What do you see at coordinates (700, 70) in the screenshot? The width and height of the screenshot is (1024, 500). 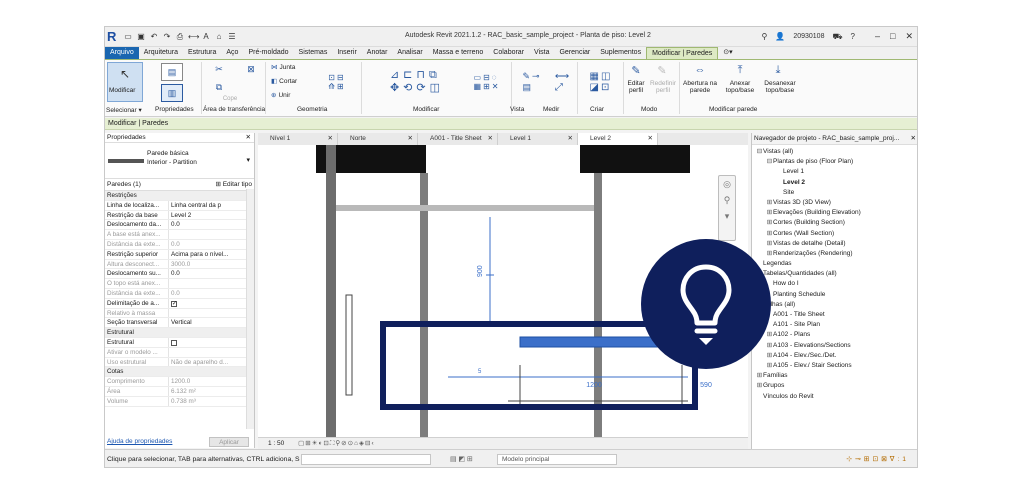 I see `wall-opening-icon: ⇔` at bounding box center [700, 70].